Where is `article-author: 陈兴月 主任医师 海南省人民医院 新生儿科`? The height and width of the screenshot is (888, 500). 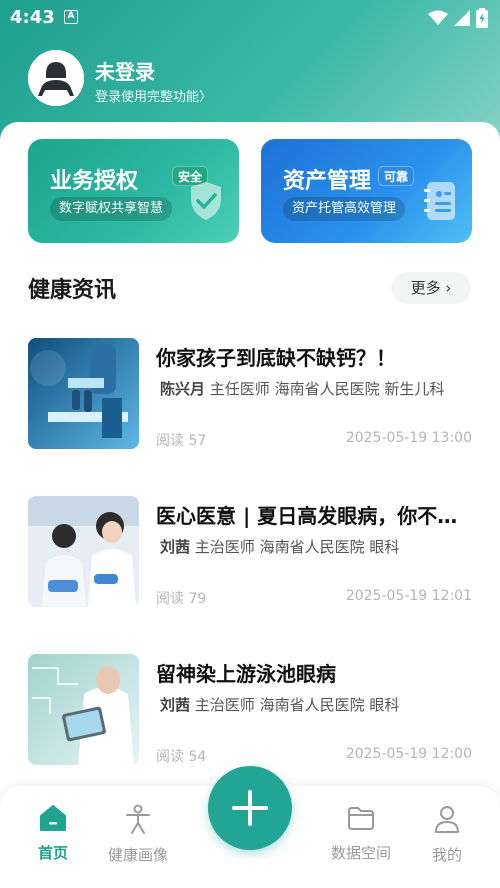 article-author: 陈兴月 主任医师 海南省人民医院 新生儿科 is located at coordinates (316, 388).